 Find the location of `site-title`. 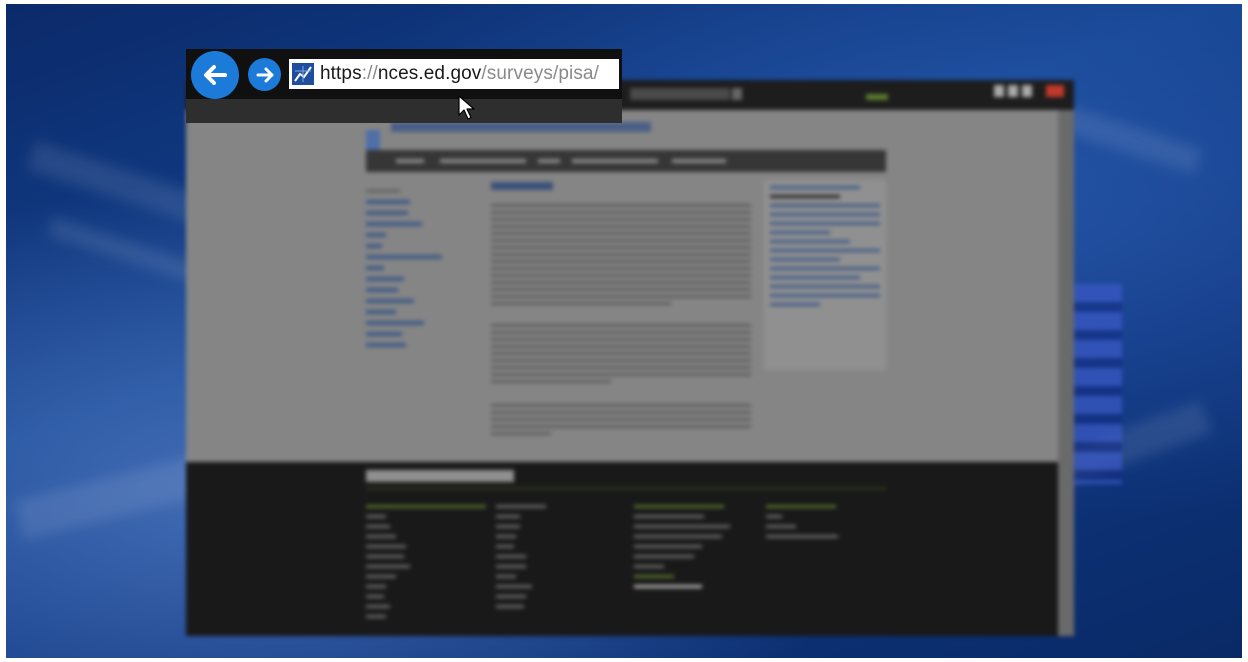

site-title is located at coordinates (521, 127).